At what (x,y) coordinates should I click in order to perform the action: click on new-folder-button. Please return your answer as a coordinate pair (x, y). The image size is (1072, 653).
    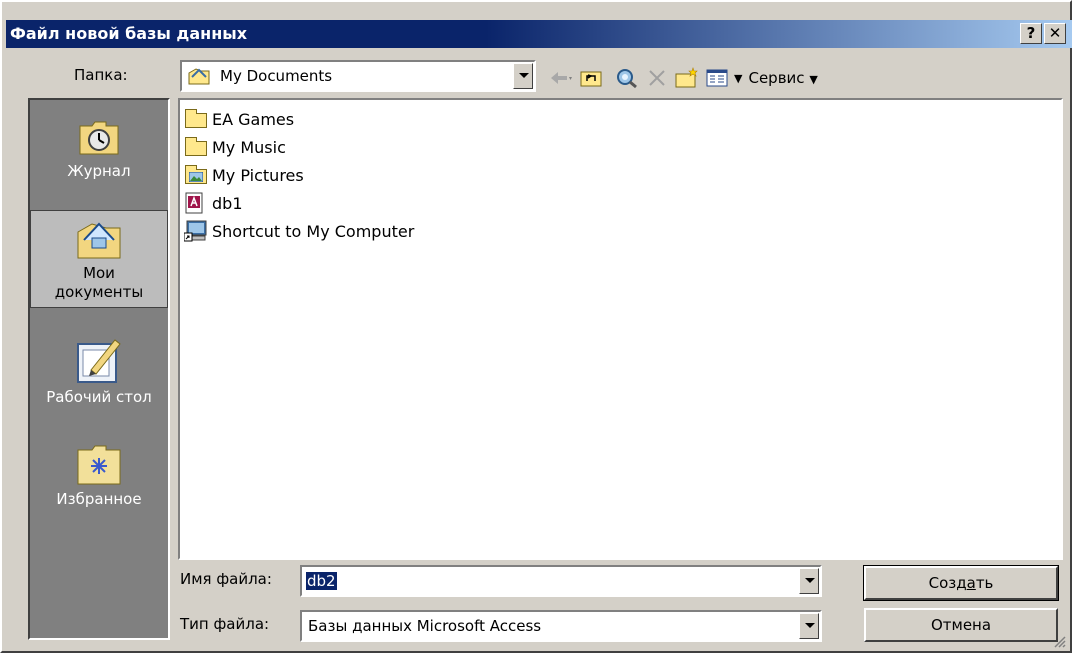
    Looking at the image, I should click on (687, 78).